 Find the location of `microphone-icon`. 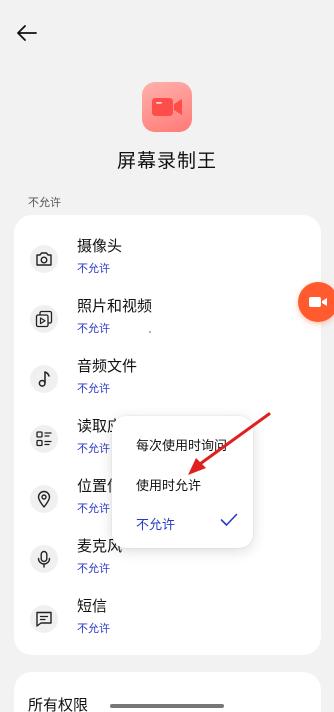

microphone-icon is located at coordinates (44, 559).